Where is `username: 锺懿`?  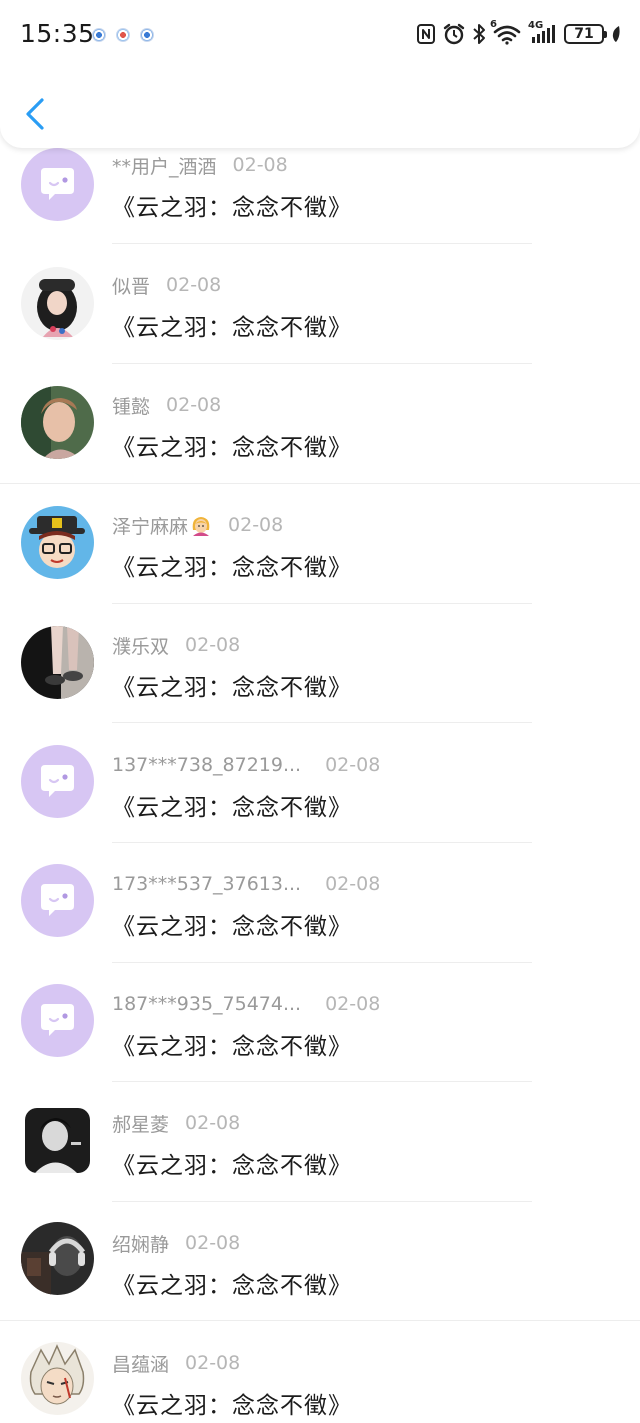 username: 锺懿 is located at coordinates (131, 405).